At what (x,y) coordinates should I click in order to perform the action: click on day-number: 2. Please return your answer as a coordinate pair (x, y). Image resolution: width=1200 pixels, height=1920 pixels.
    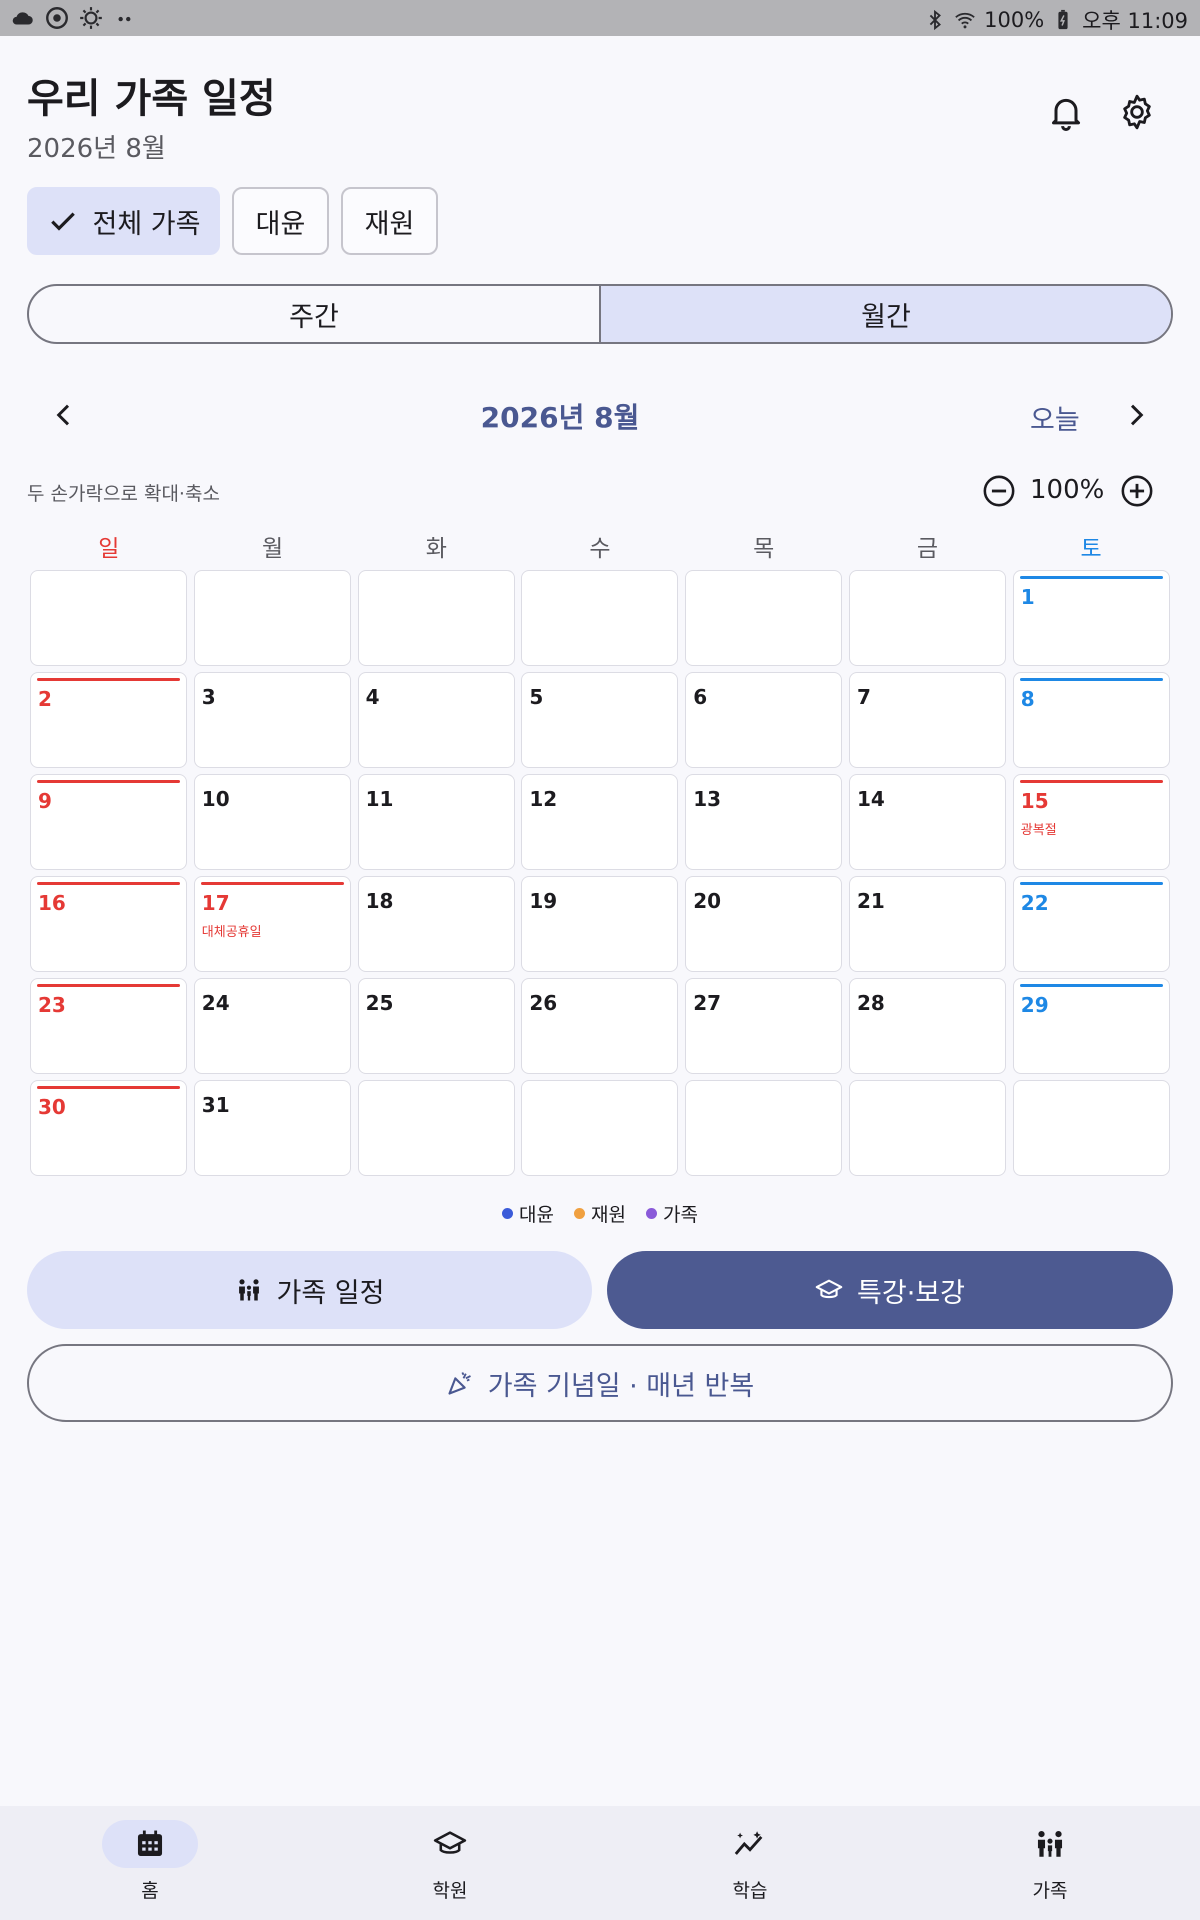
    Looking at the image, I should click on (45, 699).